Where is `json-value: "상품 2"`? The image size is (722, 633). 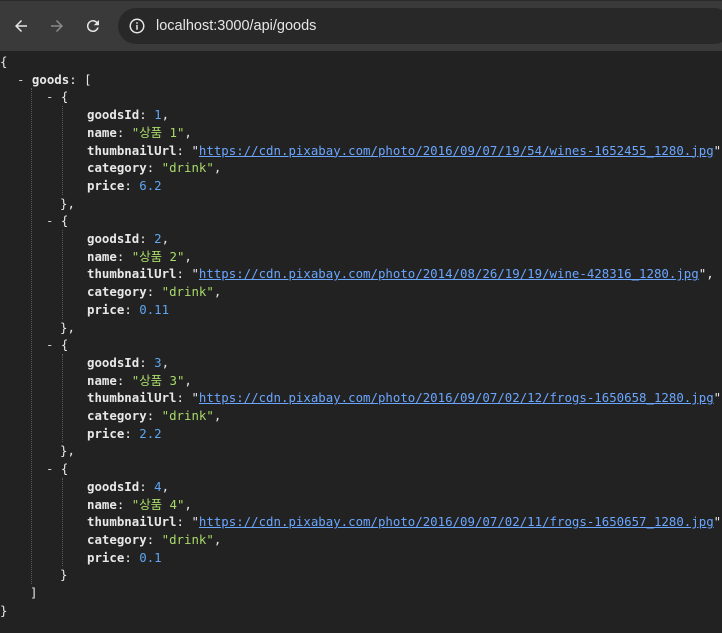
json-value: "상품 2" is located at coordinates (158, 256).